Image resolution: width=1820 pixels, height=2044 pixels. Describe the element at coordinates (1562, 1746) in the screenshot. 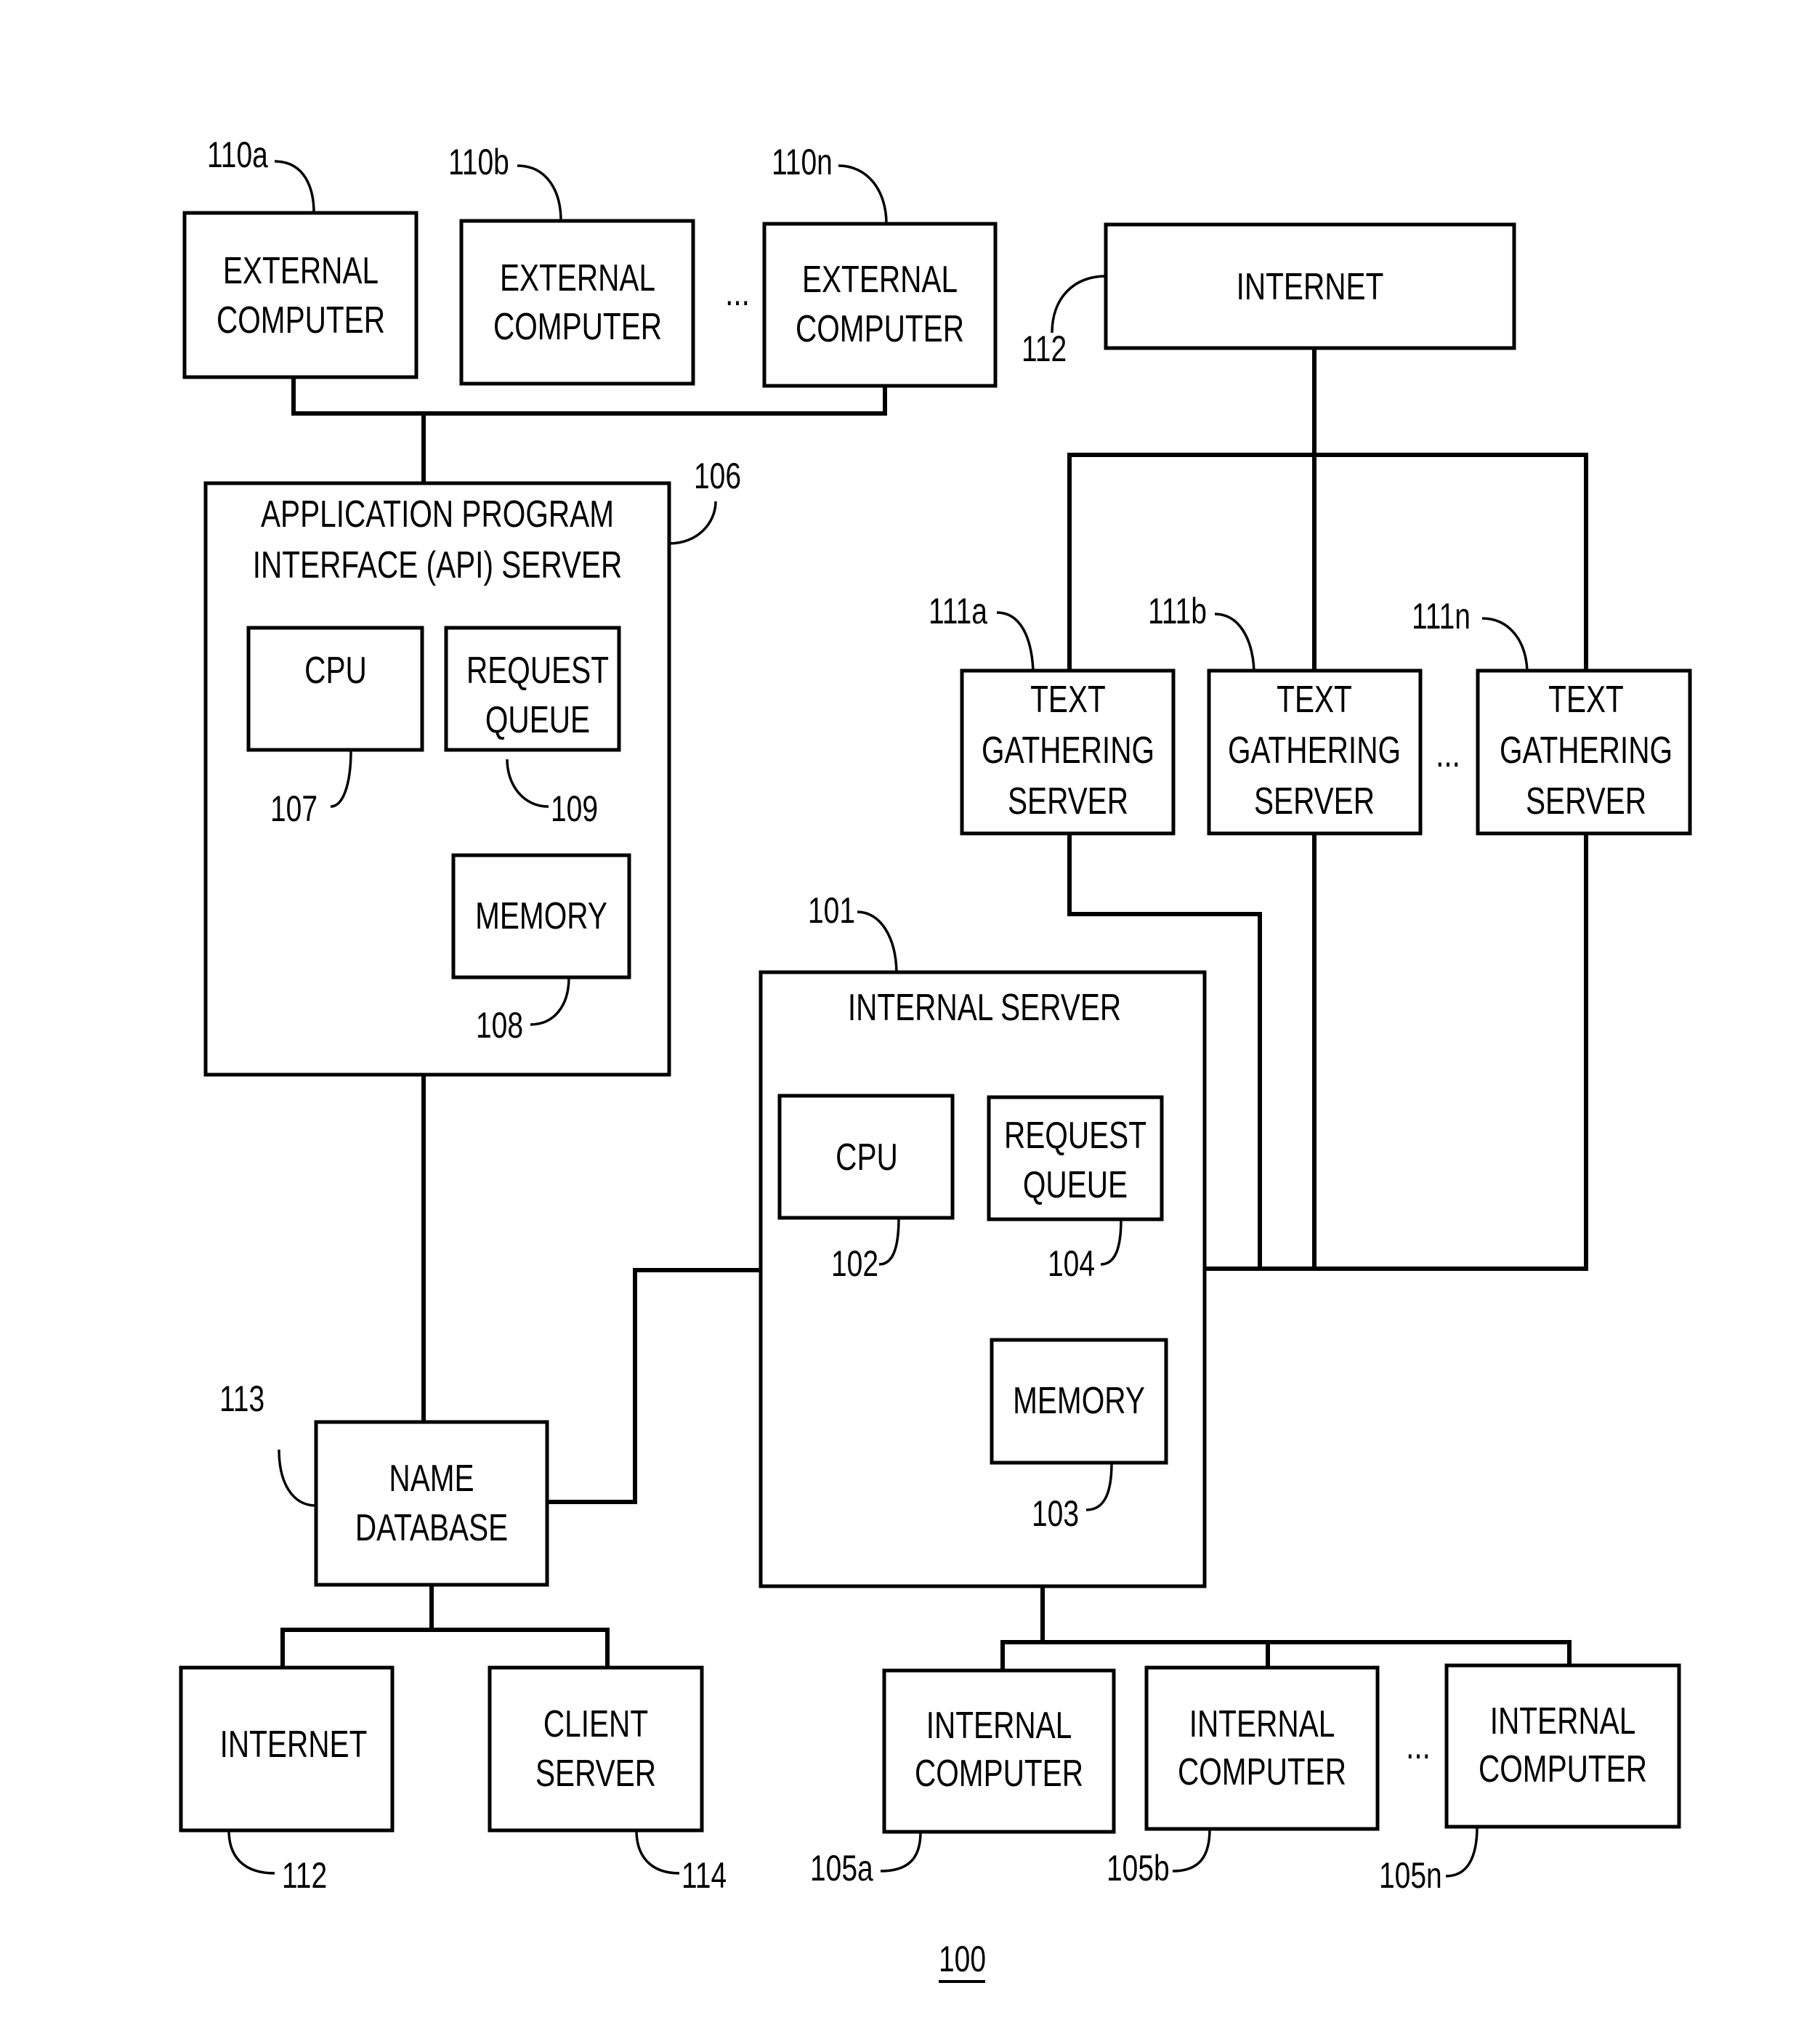

I see `internal-computer-n: INTERNAL COMPUTER` at that location.